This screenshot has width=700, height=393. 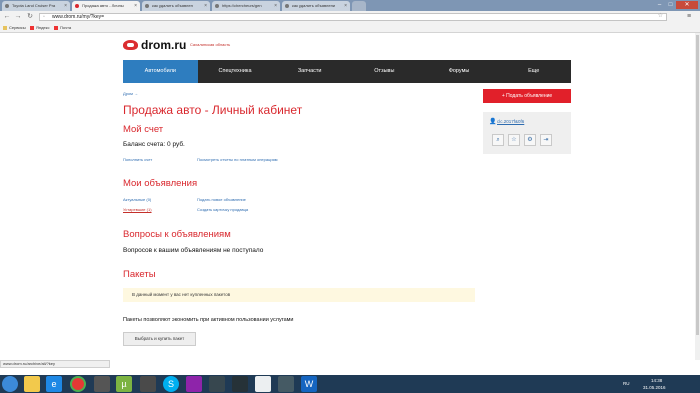 What do you see at coordinates (687, 5) in the screenshot?
I see `close-window-icon: ✕` at bounding box center [687, 5].